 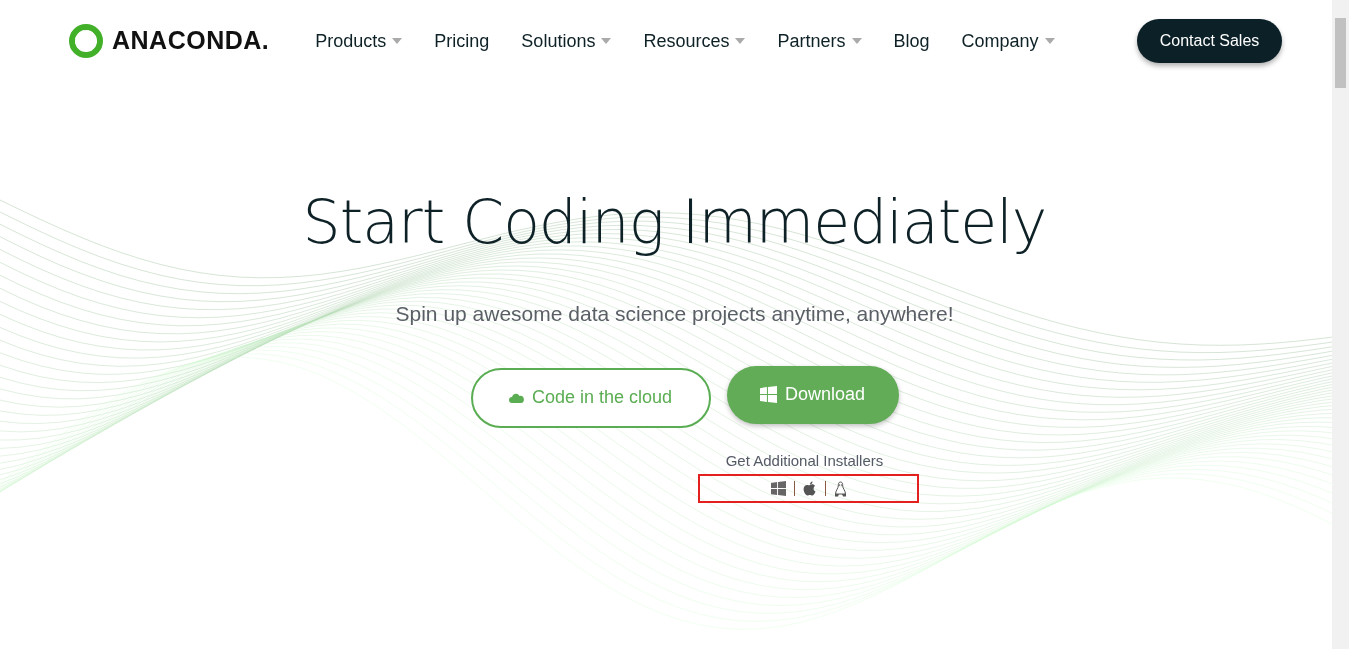 I want to click on penguin-icon, so click(x=840, y=488).